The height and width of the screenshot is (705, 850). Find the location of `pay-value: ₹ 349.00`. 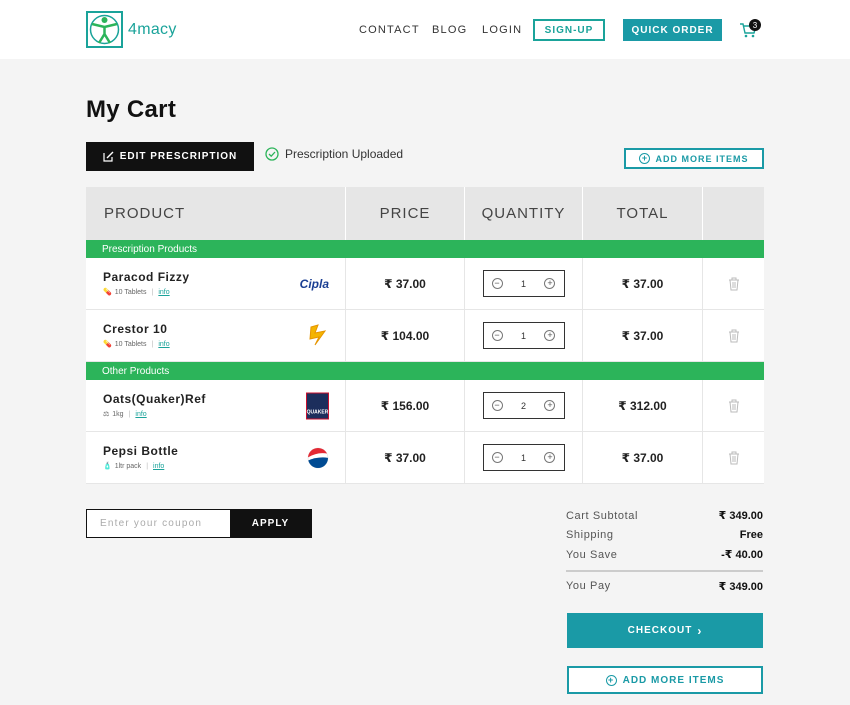

pay-value: ₹ 349.00 is located at coordinates (740, 586).